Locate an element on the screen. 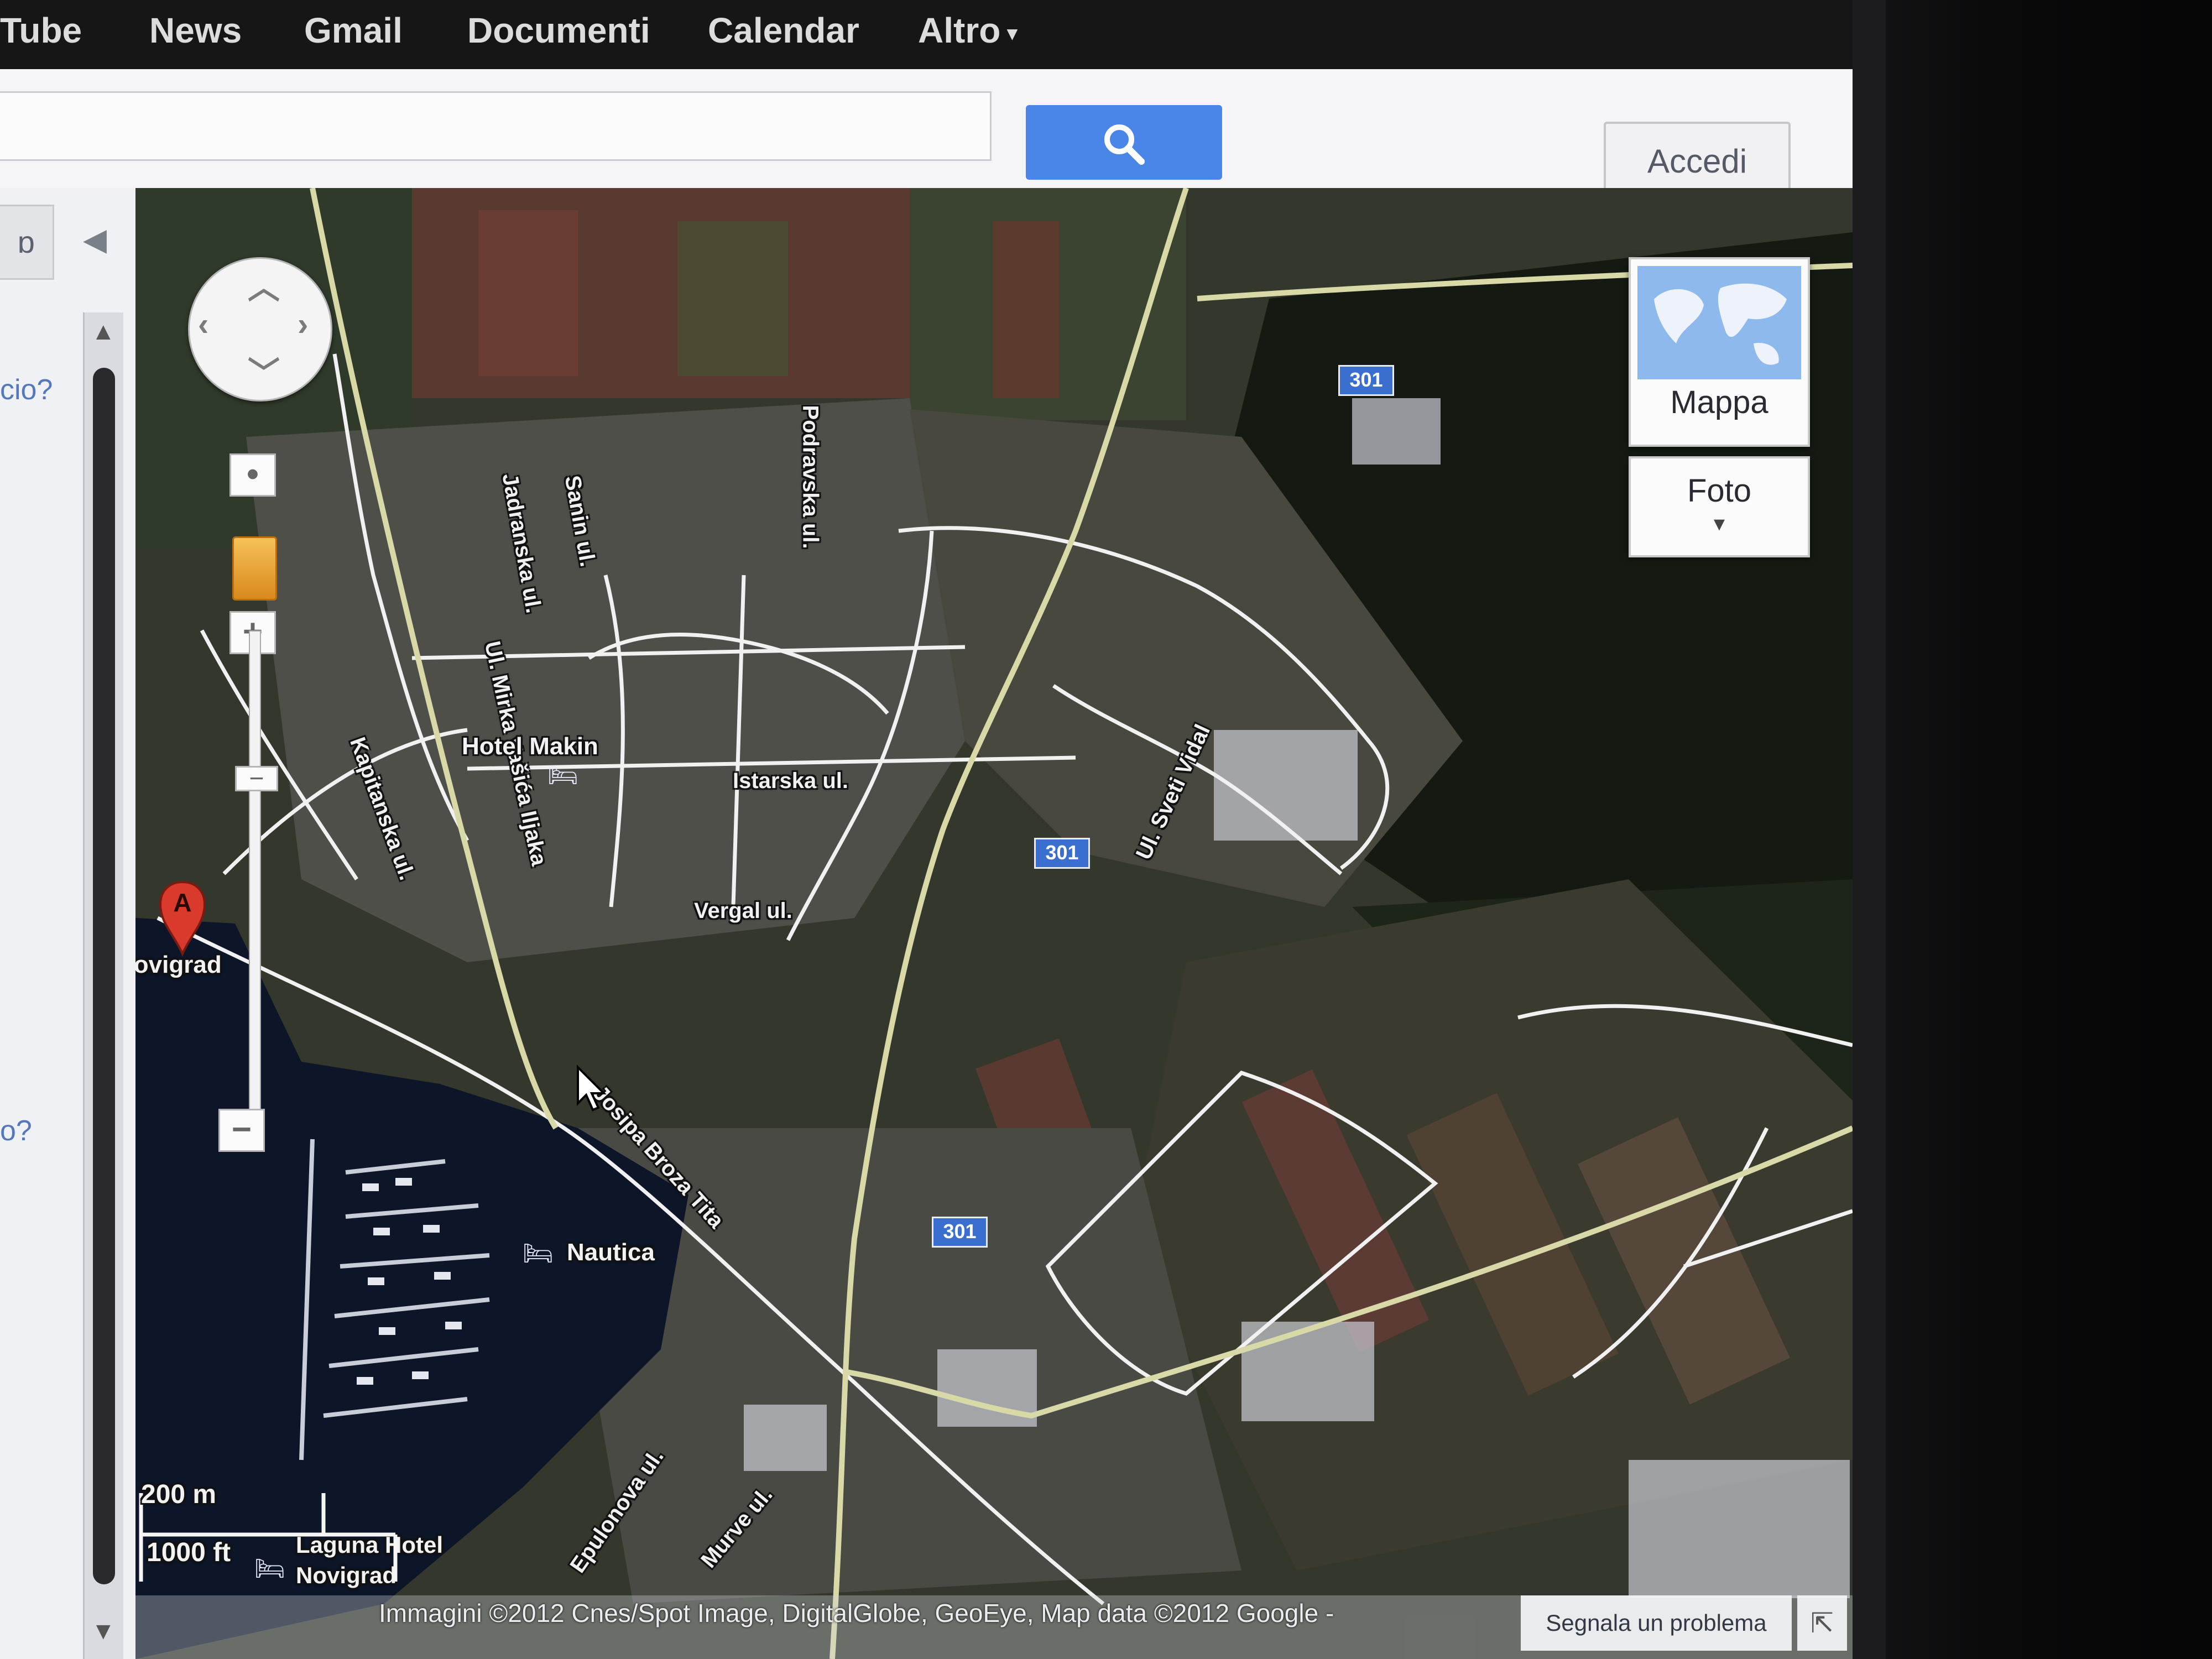  scroll-down-icon: ▼ is located at coordinates (104, 1632).